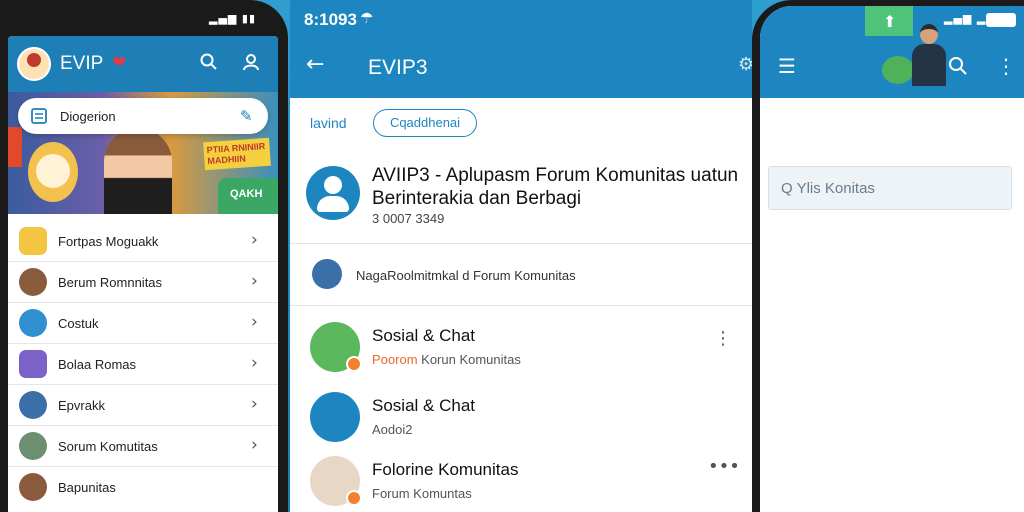 Image resolution: width=1024 pixels, height=512 pixels. I want to click on group-subtitle: 3 0007 3349, so click(408, 218).